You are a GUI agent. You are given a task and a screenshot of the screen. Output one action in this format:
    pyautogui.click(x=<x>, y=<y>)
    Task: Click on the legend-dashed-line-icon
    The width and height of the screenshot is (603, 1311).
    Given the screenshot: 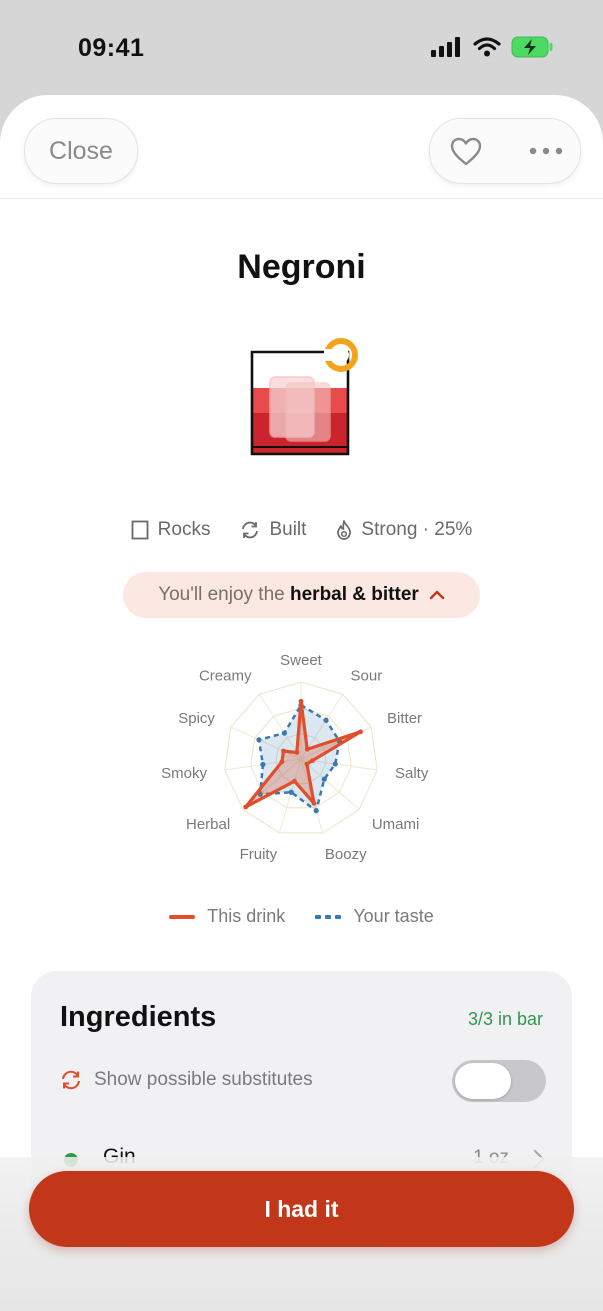 What is the action you would take?
    pyautogui.click(x=328, y=916)
    